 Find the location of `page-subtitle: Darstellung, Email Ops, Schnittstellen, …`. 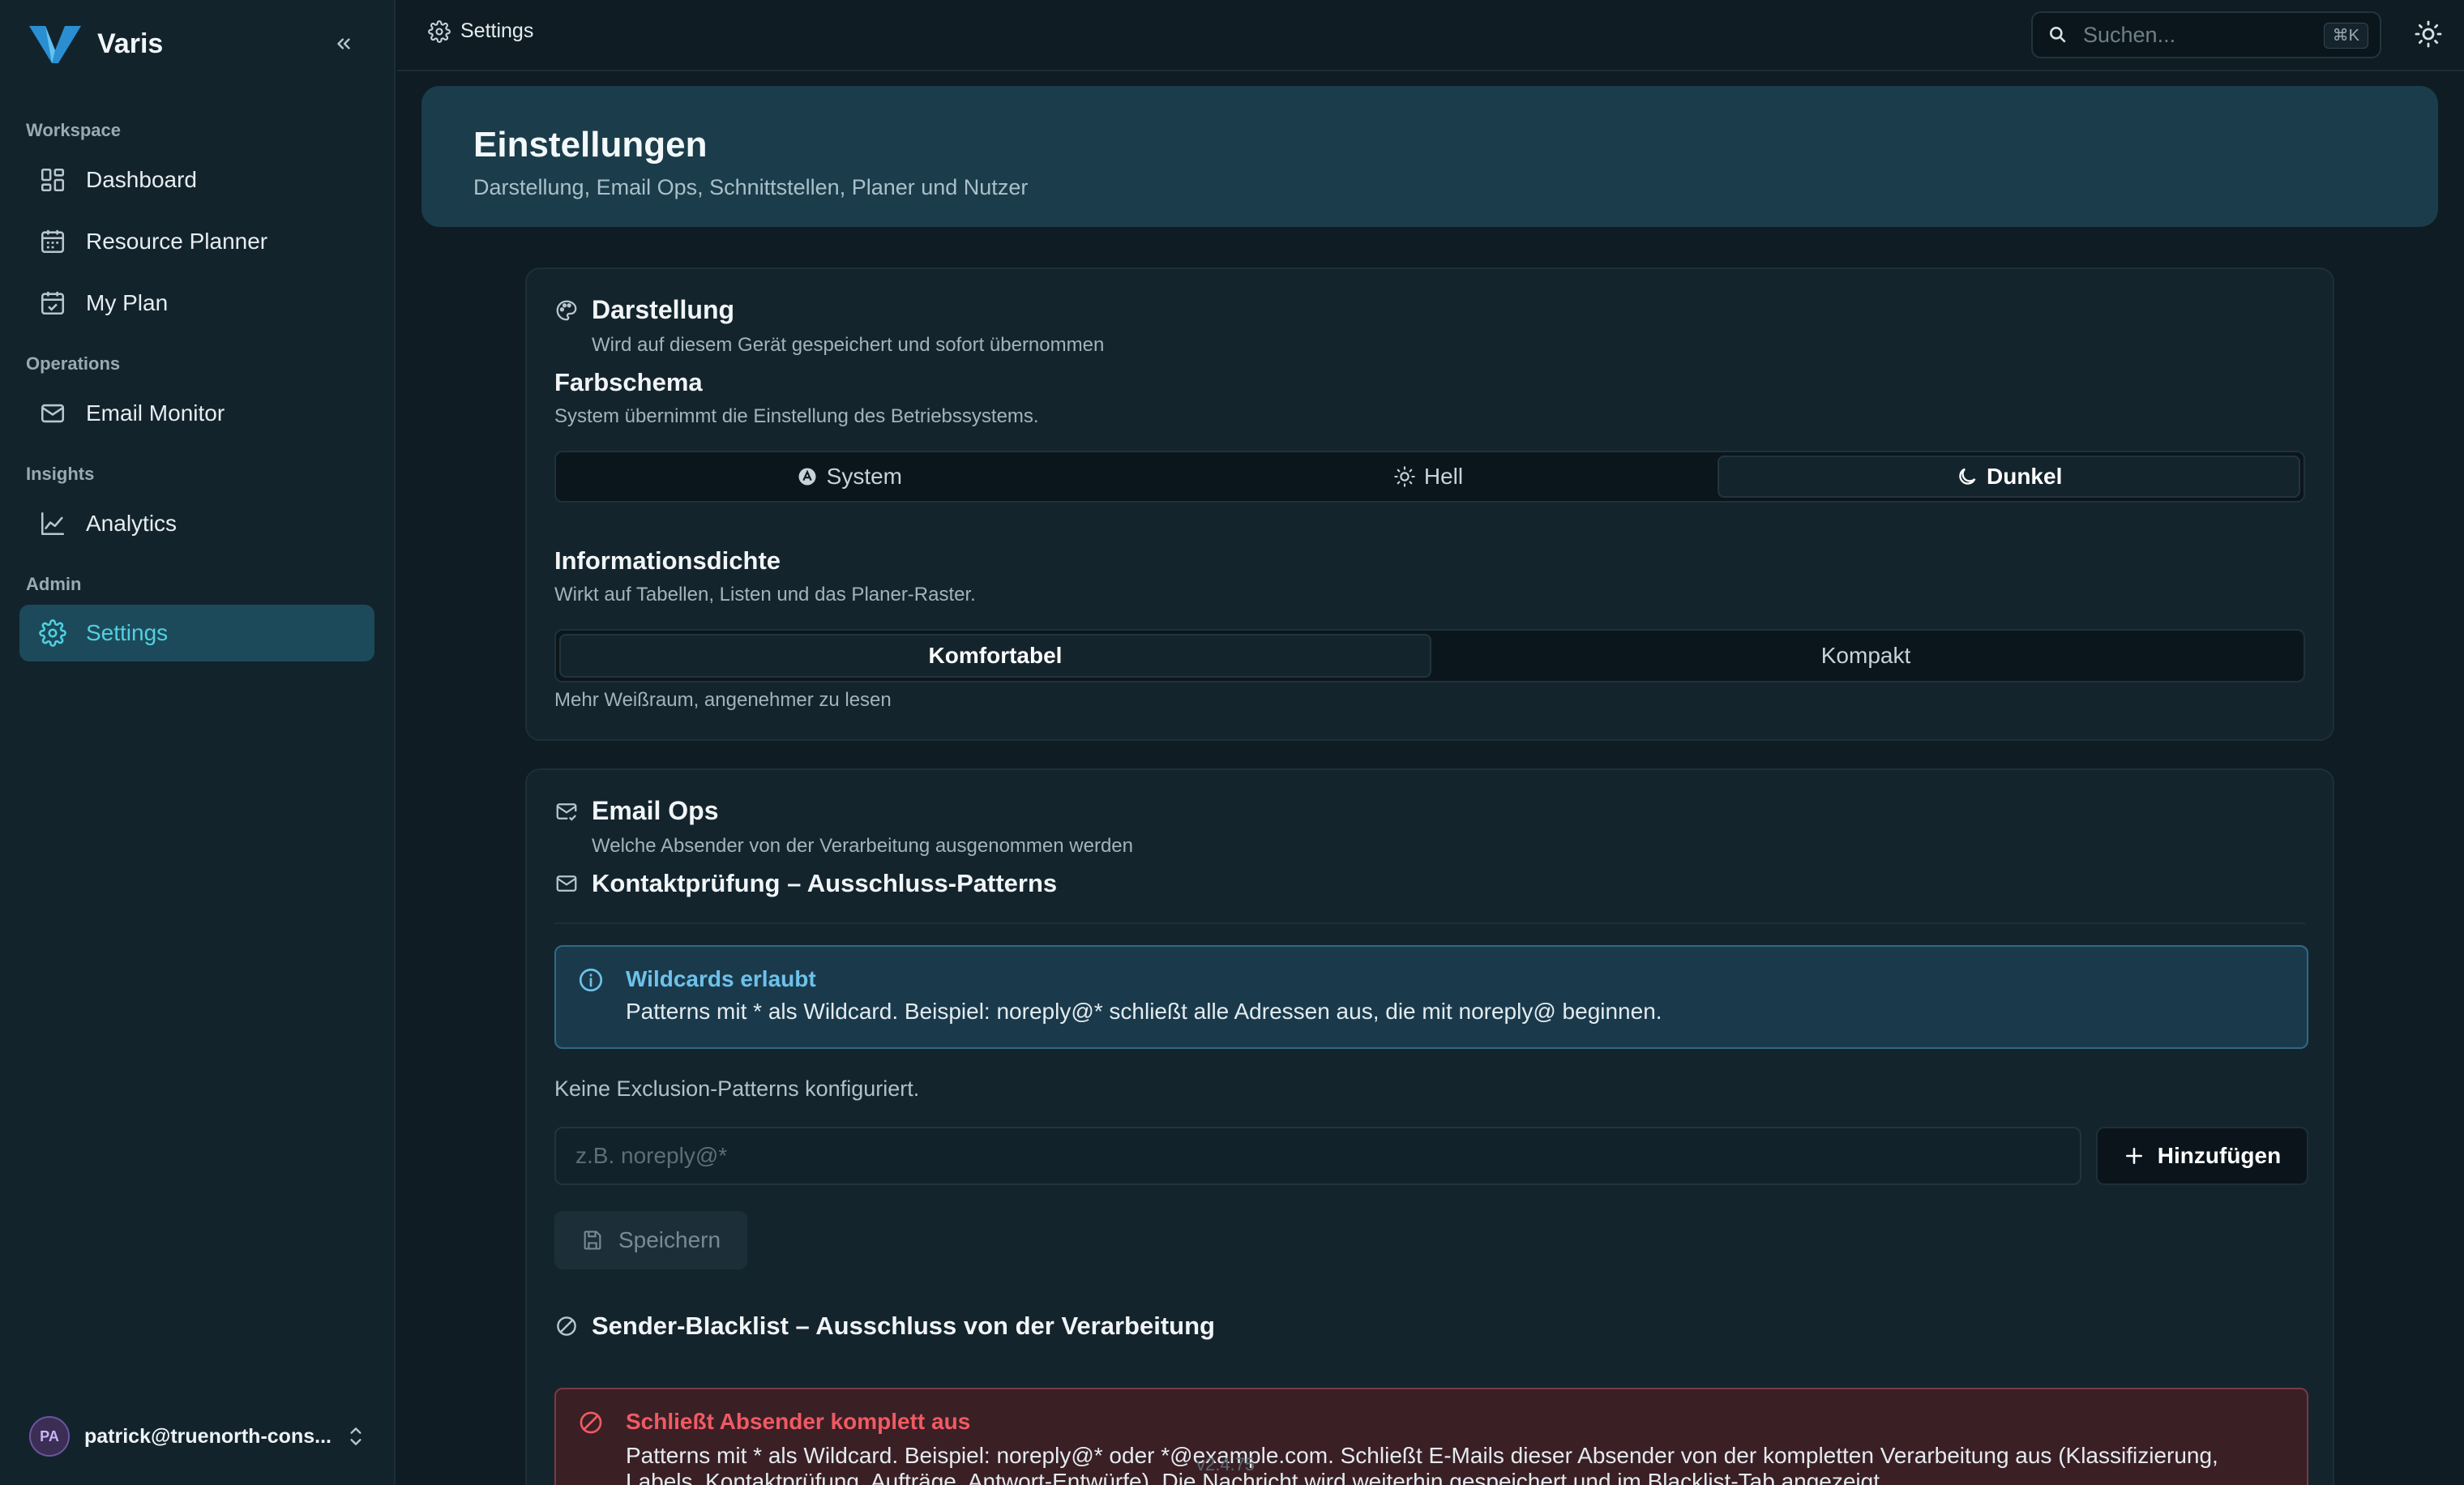

page-subtitle: Darstellung, Email Ops, Schnittstellen, … is located at coordinates (751, 187).